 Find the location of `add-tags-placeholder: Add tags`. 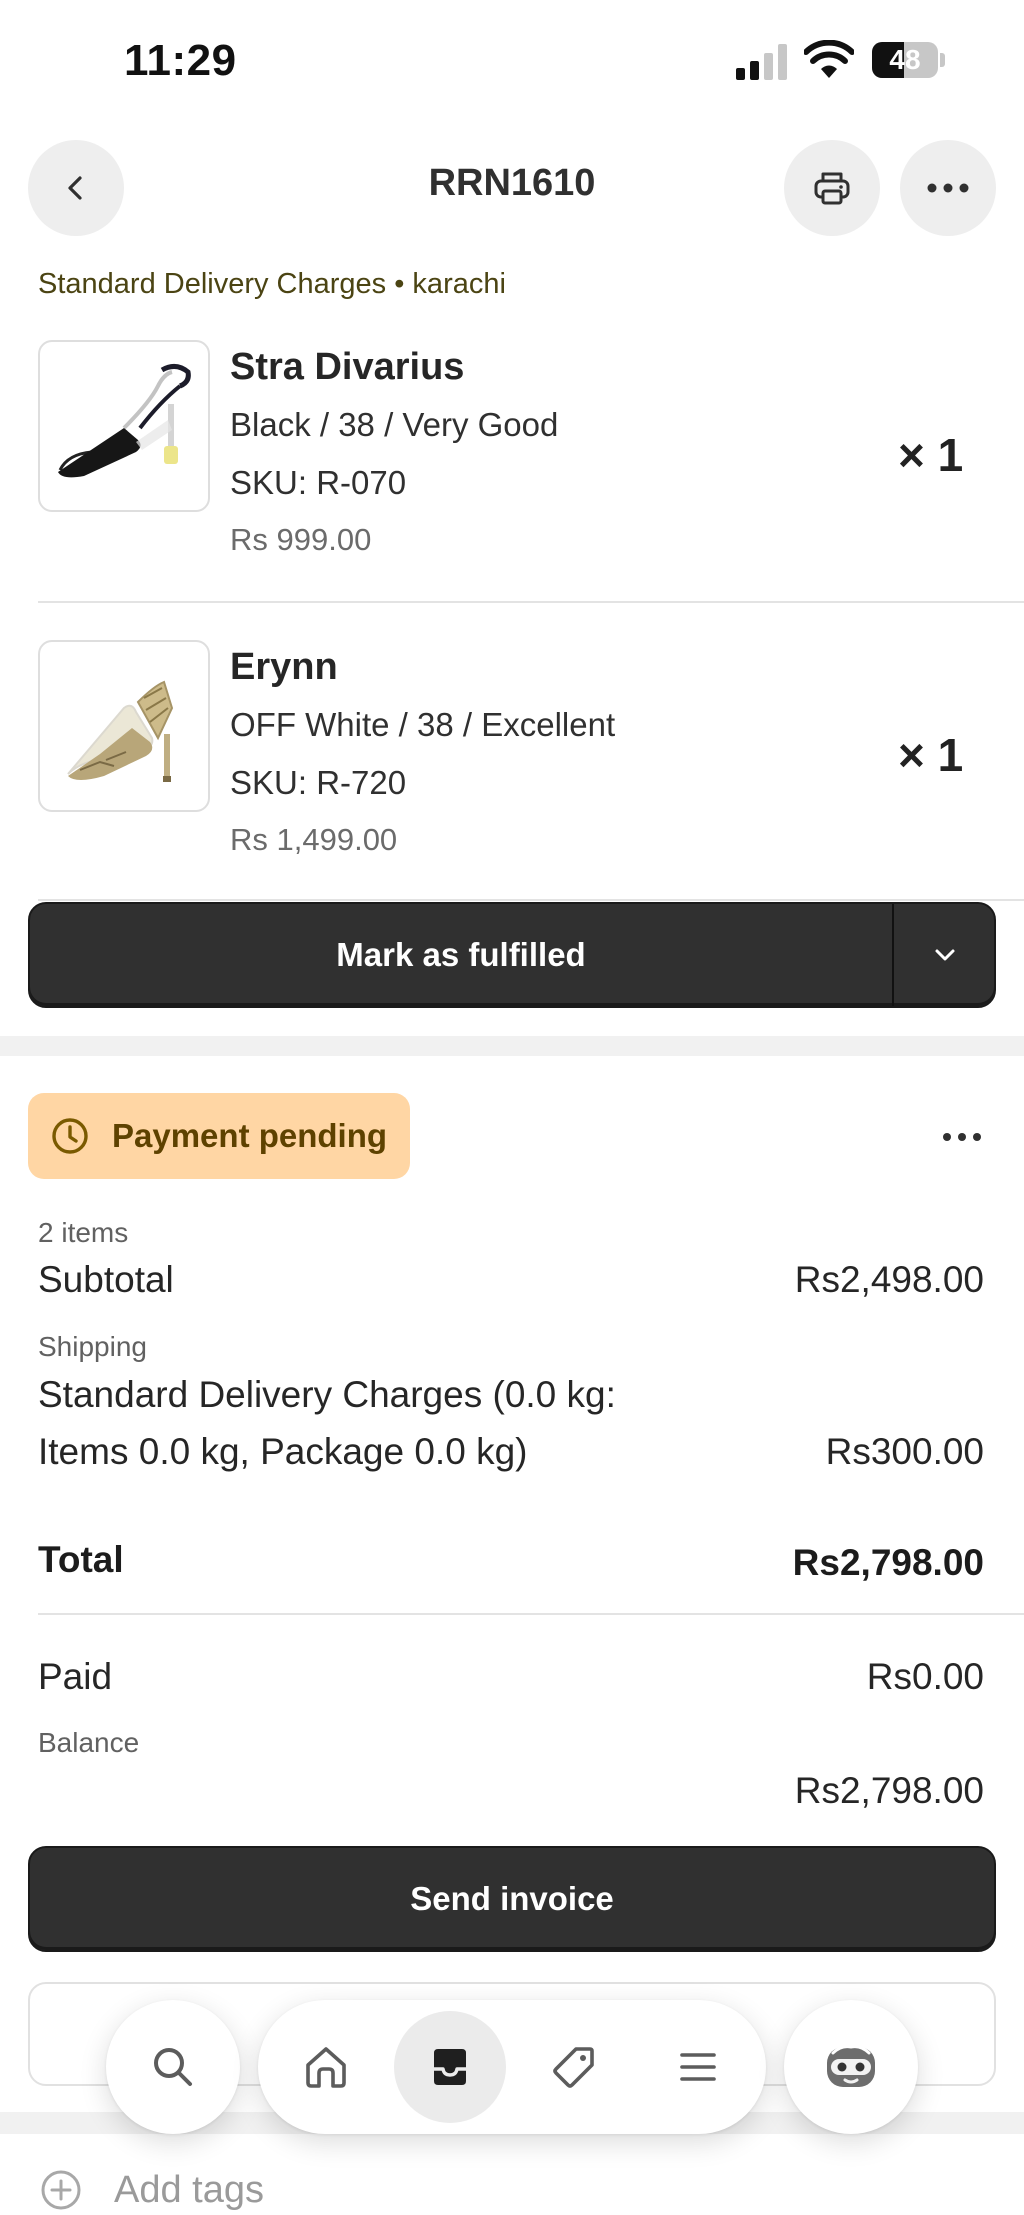

add-tags-placeholder: Add tags is located at coordinates (189, 2189).